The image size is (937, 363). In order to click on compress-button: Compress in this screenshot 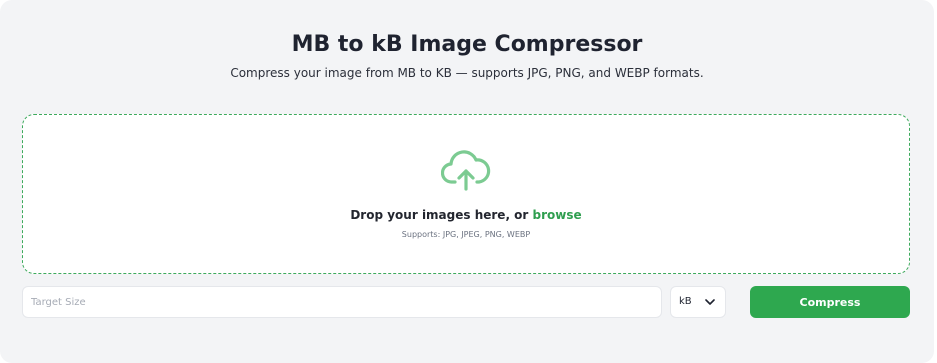, I will do `click(830, 302)`.